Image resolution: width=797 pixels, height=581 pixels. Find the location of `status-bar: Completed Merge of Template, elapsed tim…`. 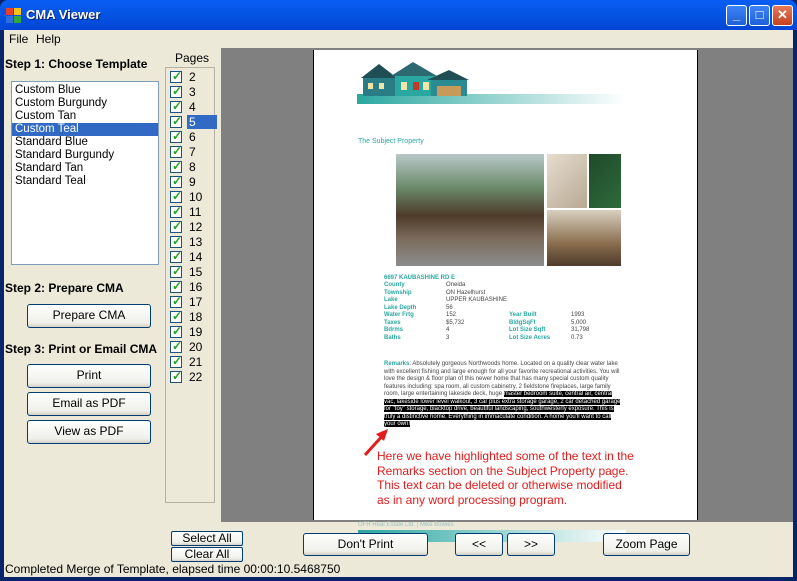

status-bar: Completed Merge of Template, elapsed tim… is located at coordinates (173, 569).